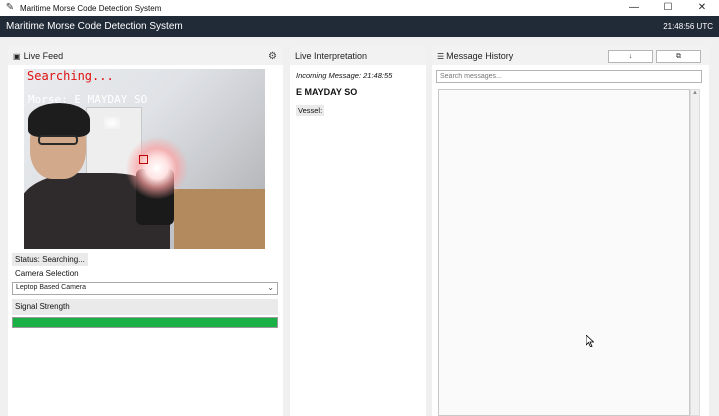  Describe the element at coordinates (112, 123) in the screenshot. I see `ceiling-light` at that location.